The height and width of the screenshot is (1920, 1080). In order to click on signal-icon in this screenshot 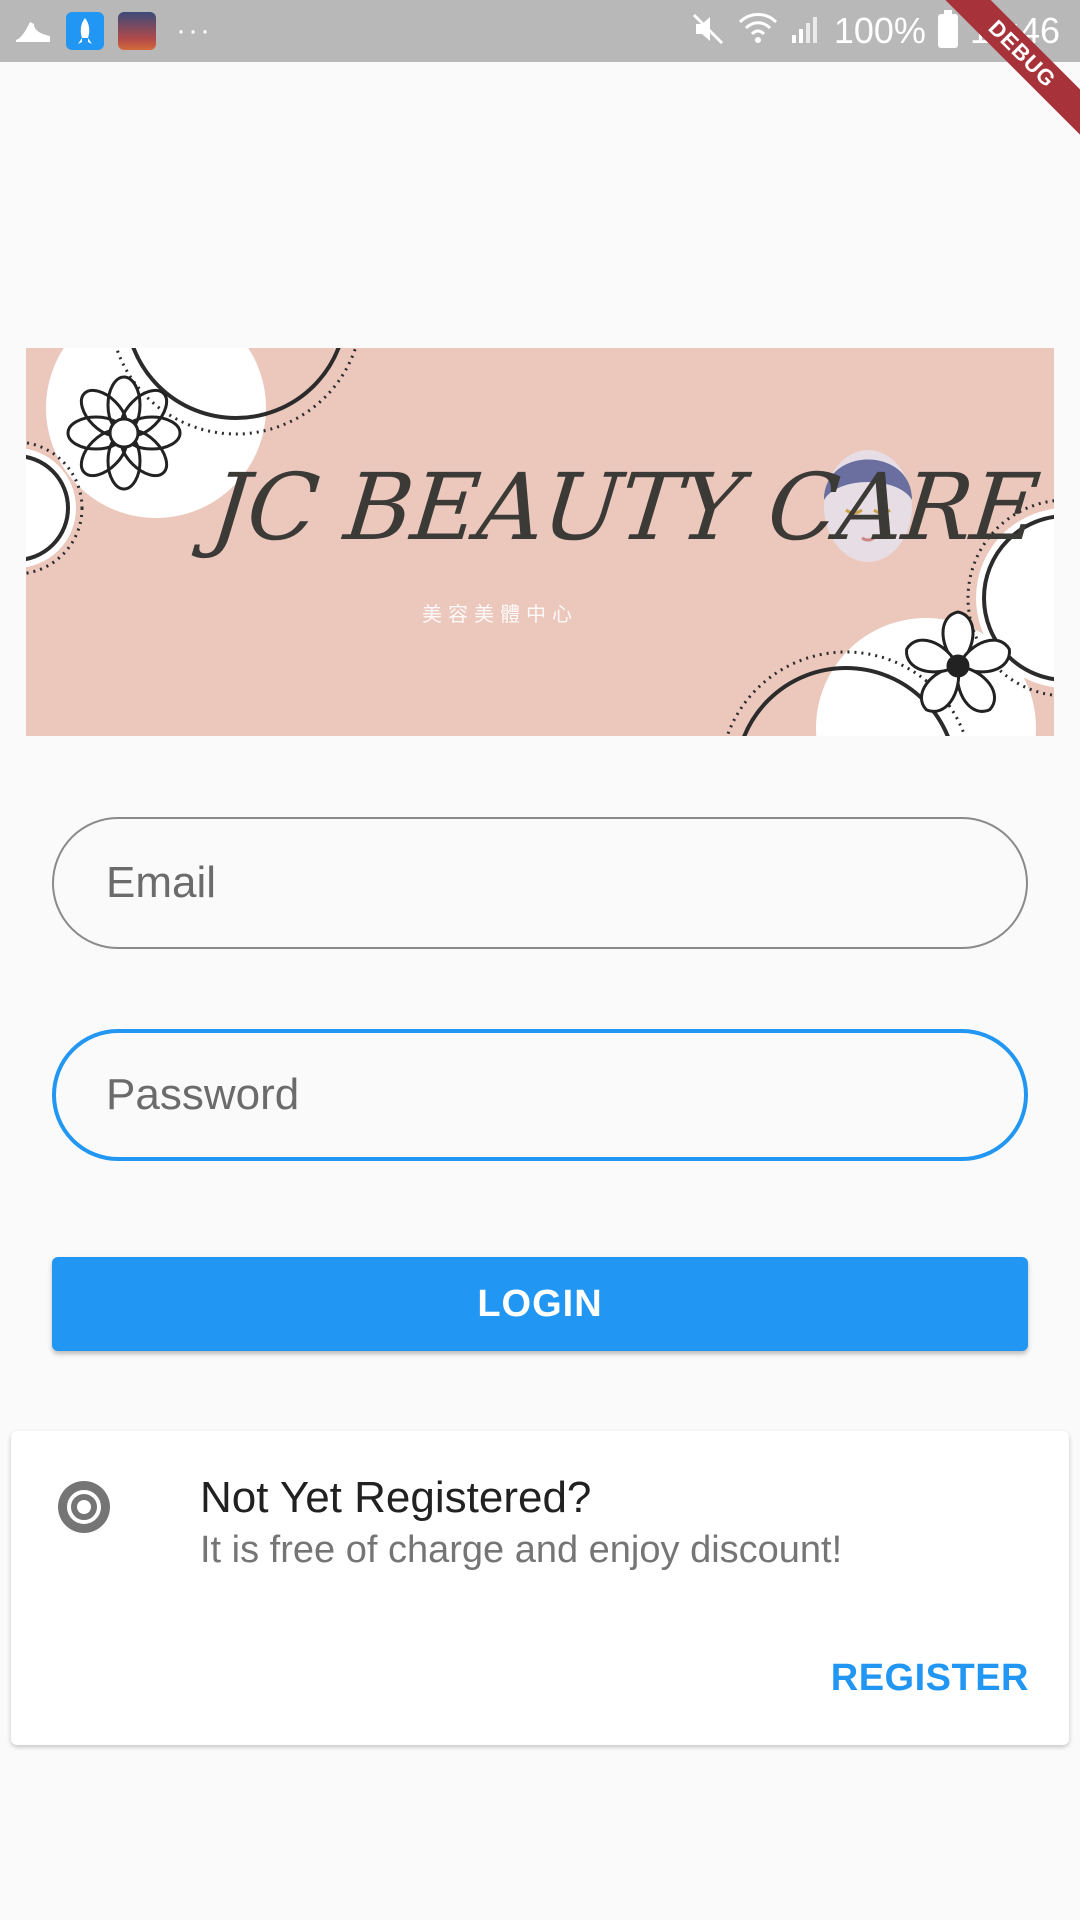, I will do `click(806, 31)`.